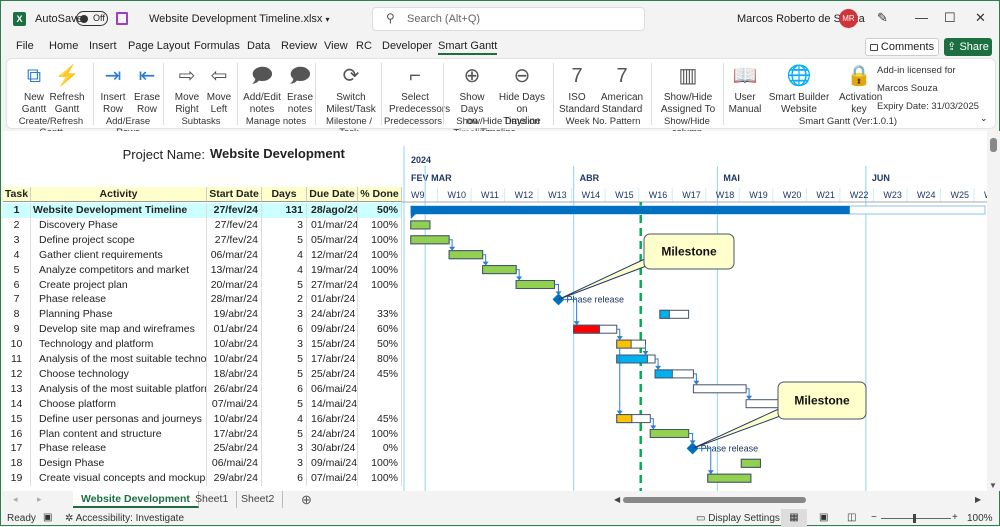 This screenshot has height=527, width=1000. I want to click on cell-due: 12/mar/24, so click(332, 255).